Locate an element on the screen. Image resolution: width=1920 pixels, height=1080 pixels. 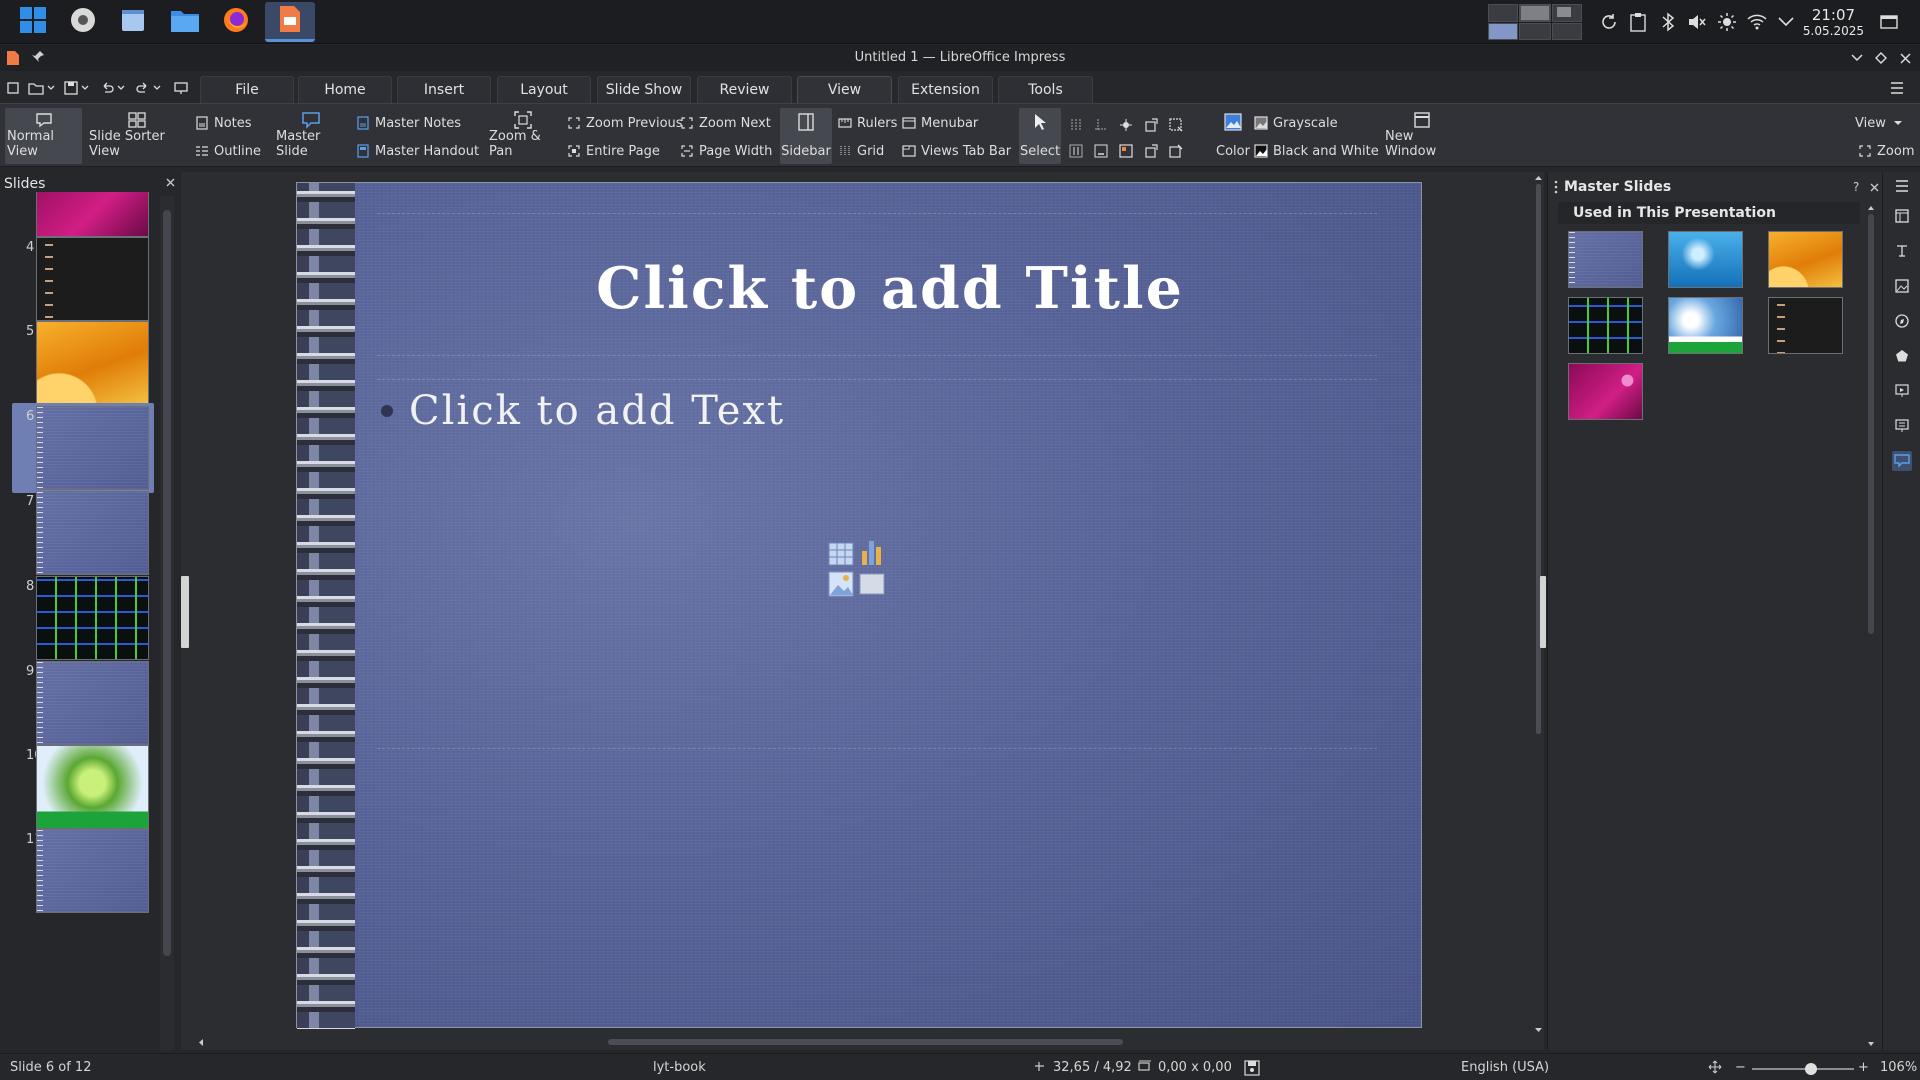
redo-button is located at coordinates (148, 88).